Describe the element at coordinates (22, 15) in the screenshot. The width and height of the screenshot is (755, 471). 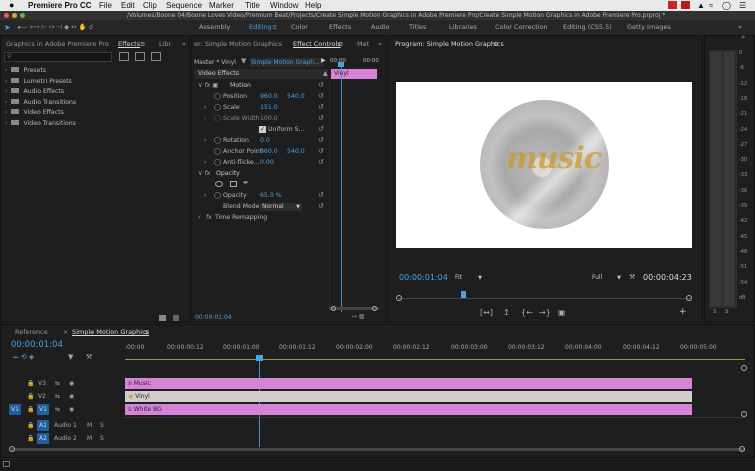
I see `zoom-window-button` at that location.